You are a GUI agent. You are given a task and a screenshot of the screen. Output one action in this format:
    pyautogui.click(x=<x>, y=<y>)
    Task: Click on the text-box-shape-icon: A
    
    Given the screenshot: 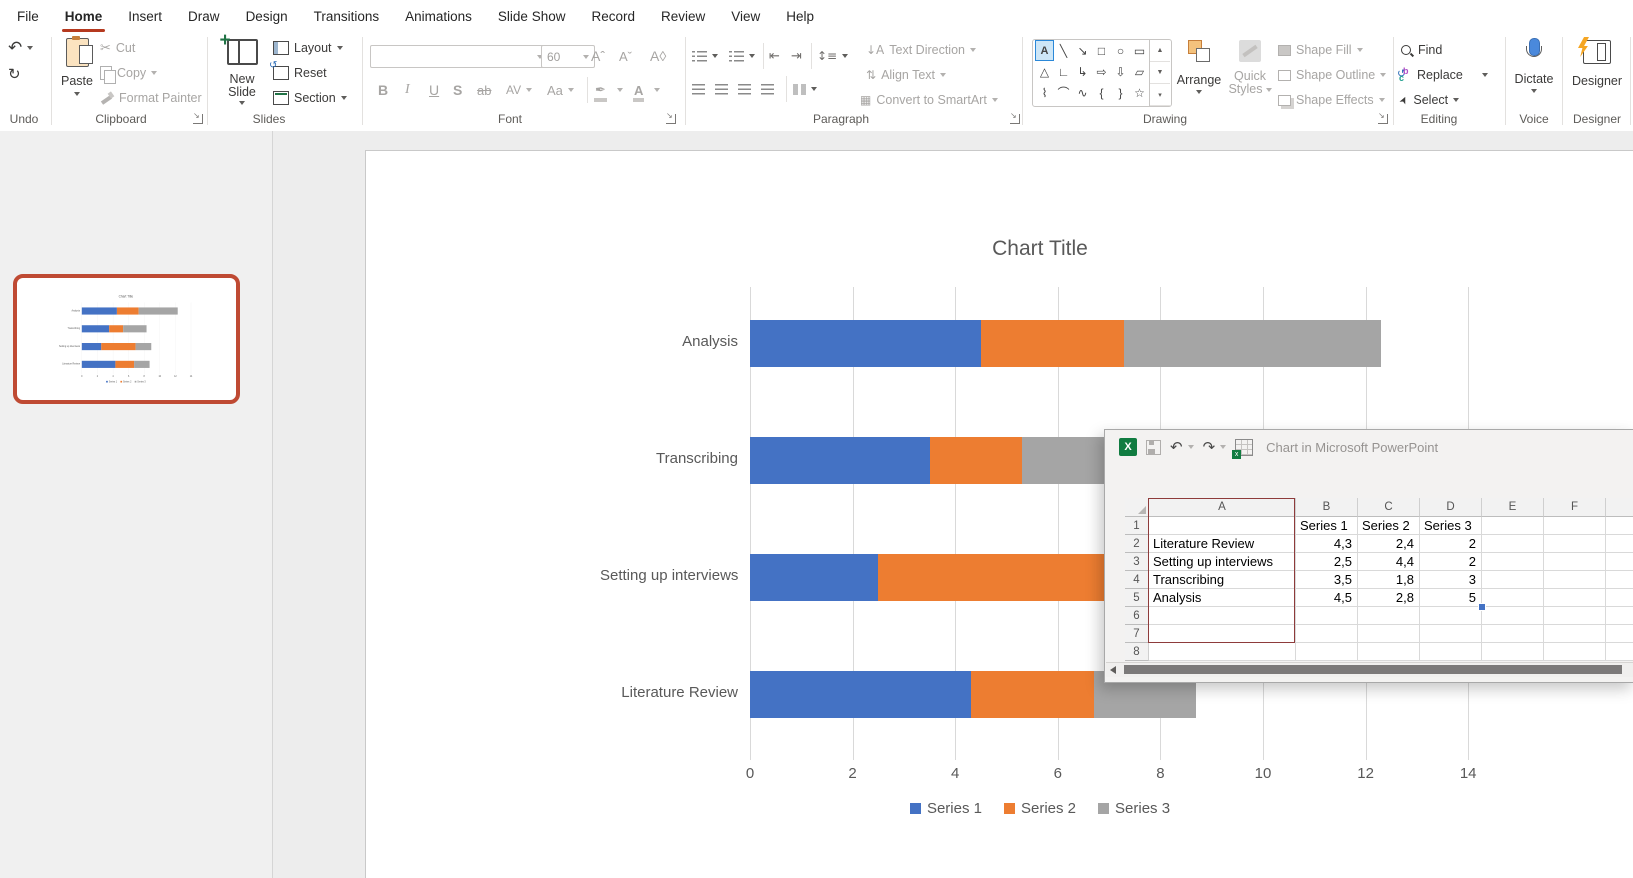 What is the action you would take?
    pyautogui.click(x=1044, y=50)
    